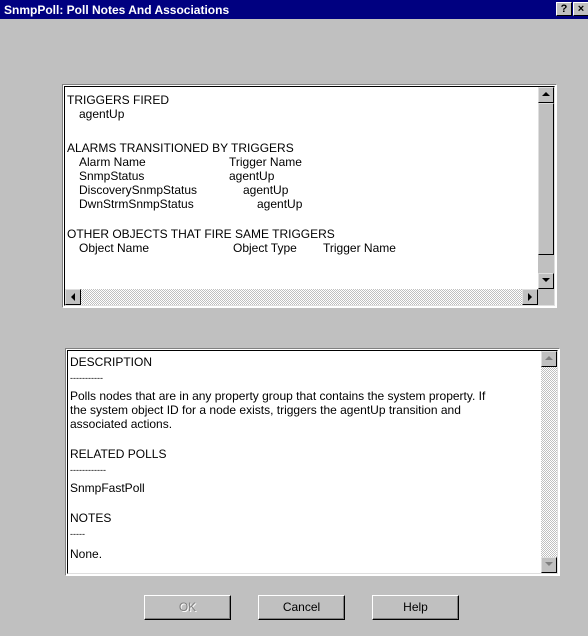 Image resolution: width=588 pixels, height=636 pixels. I want to click on description-heading: DESCRIPTION, so click(111, 362).